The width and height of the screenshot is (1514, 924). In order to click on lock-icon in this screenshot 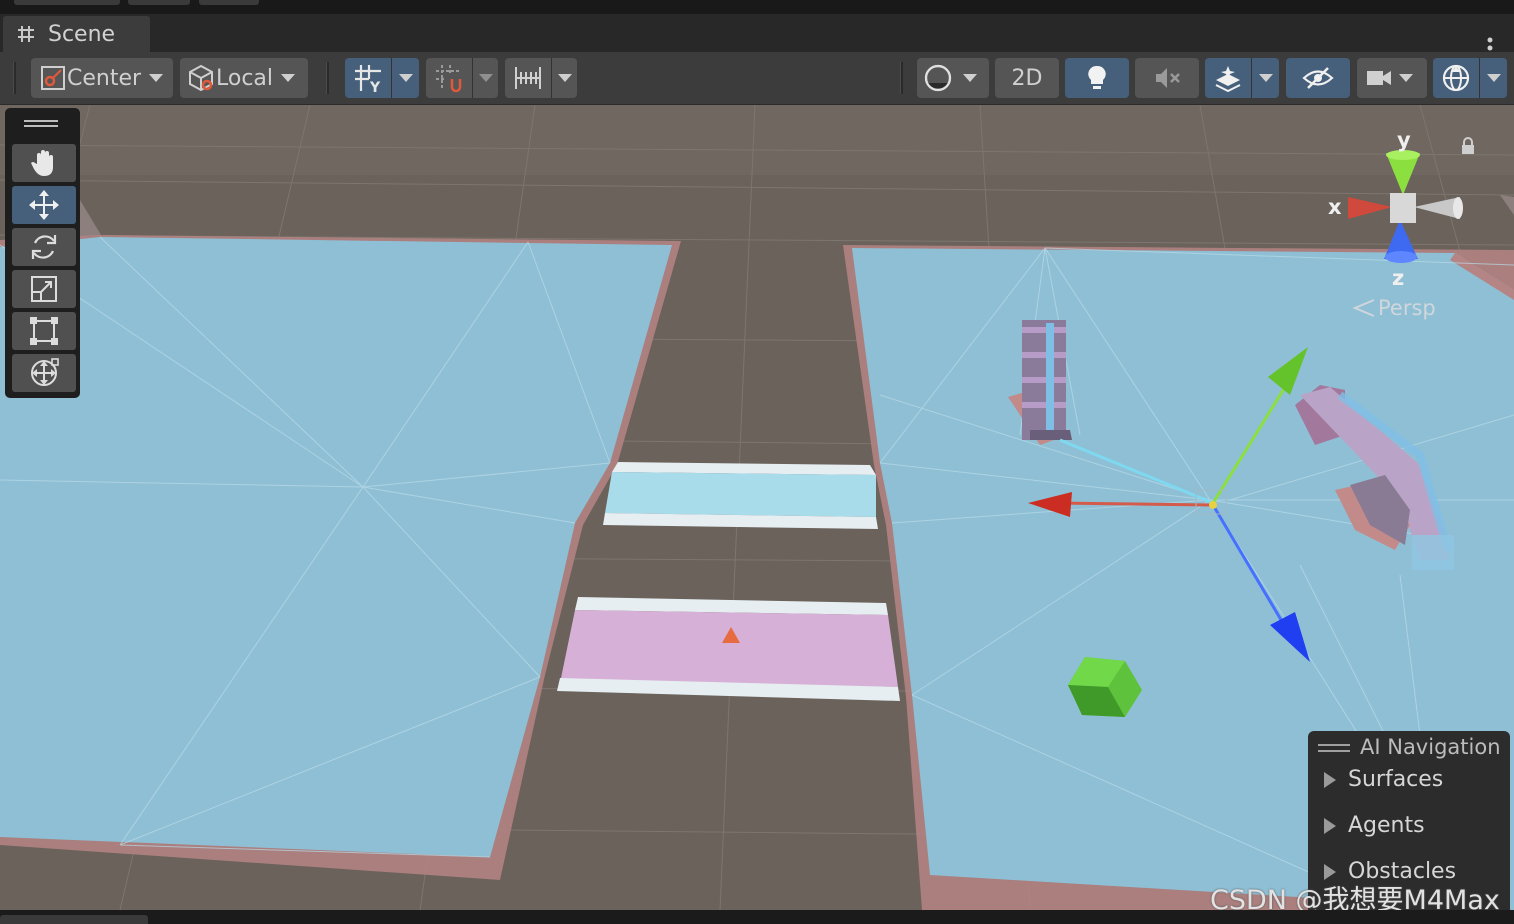, I will do `click(1468, 146)`.